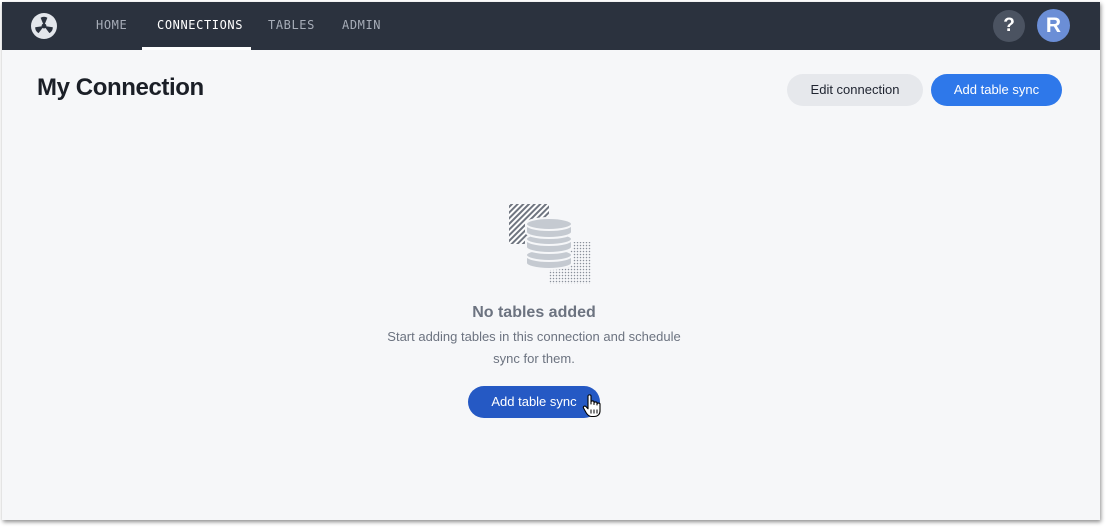 This screenshot has height=530, width=1106. What do you see at coordinates (120, 87) in the screenshot?
I see `page-title: My Connection` at bounding box center [120, 87].